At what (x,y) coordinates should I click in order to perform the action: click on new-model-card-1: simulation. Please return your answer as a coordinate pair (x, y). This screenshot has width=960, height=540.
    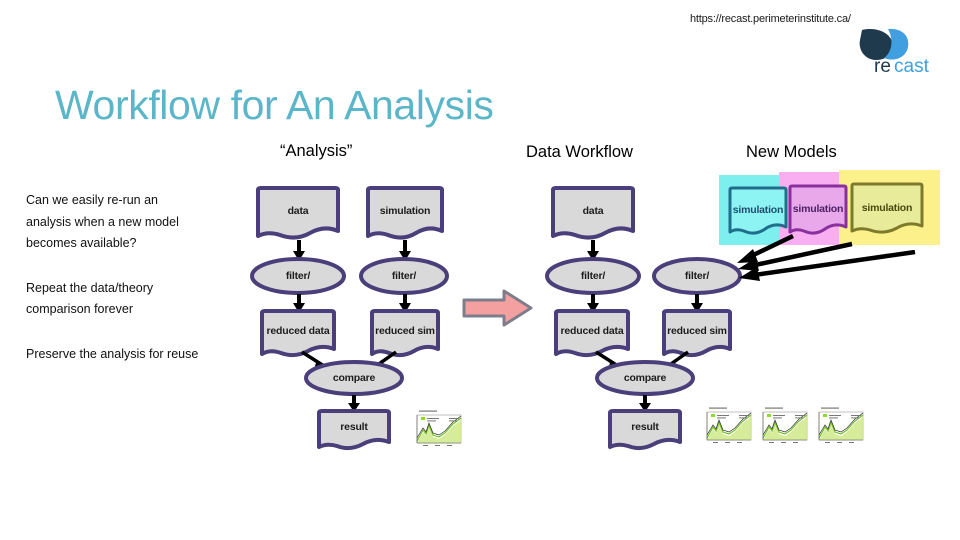
    Looking at the image, I should click on (758, 212).